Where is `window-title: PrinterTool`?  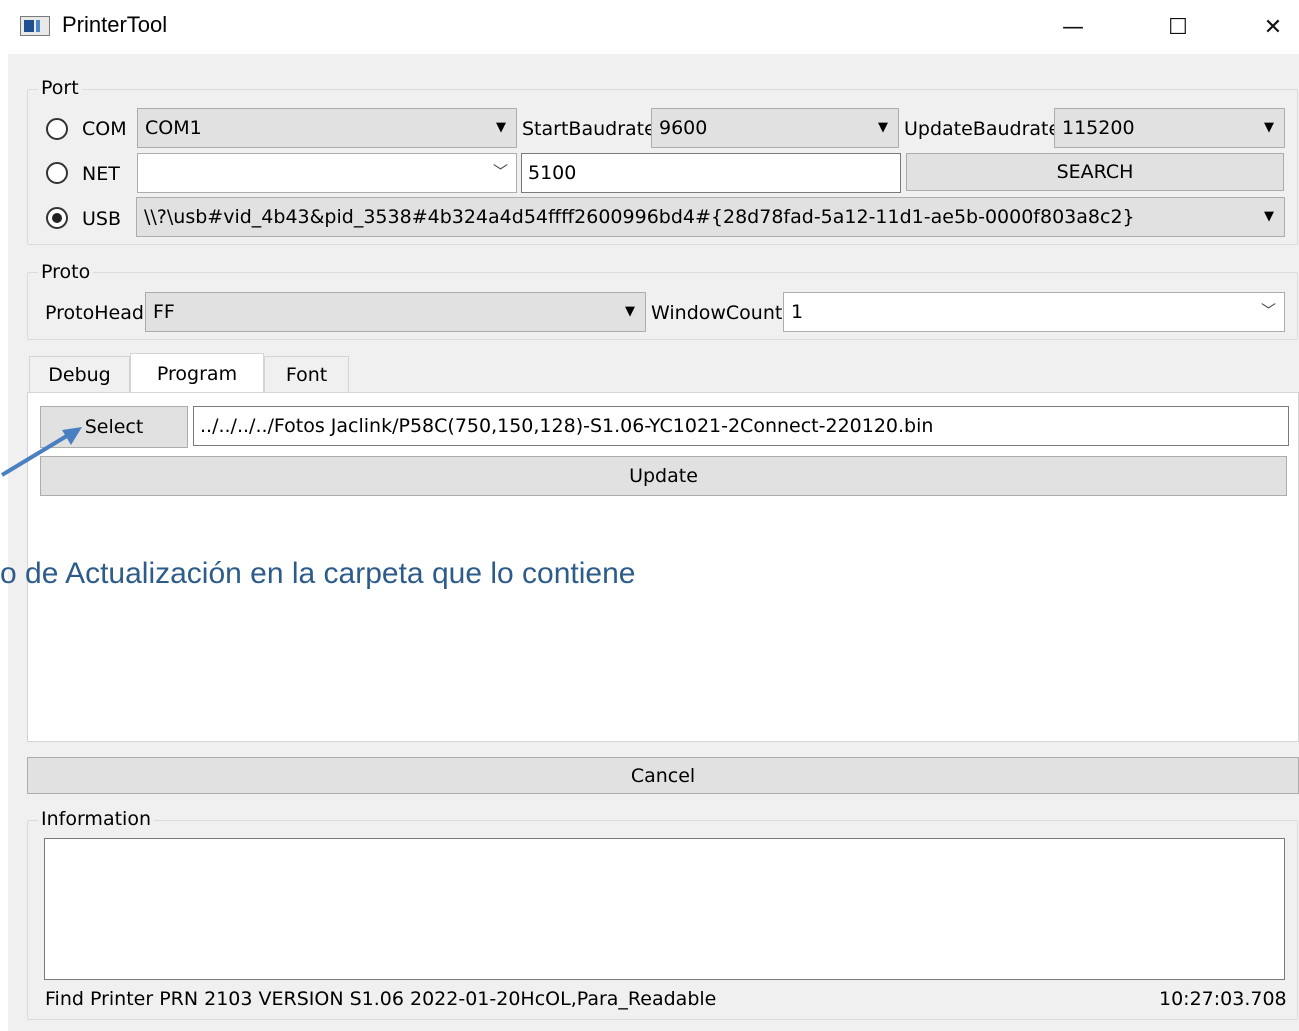 window-title: PrinterTool is located at coordinates (115, 24).